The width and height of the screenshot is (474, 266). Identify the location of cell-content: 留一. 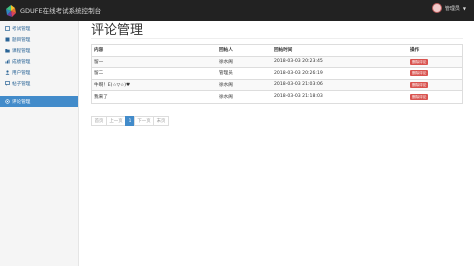
(153, 61).